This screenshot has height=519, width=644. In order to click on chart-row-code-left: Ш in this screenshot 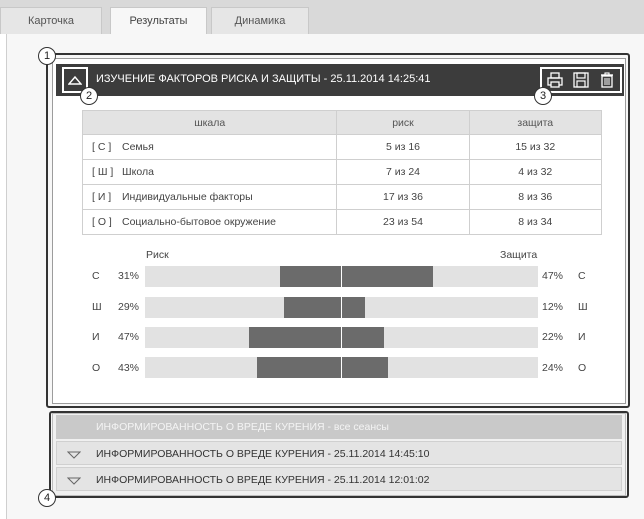, I will do `click(97, 307)`.